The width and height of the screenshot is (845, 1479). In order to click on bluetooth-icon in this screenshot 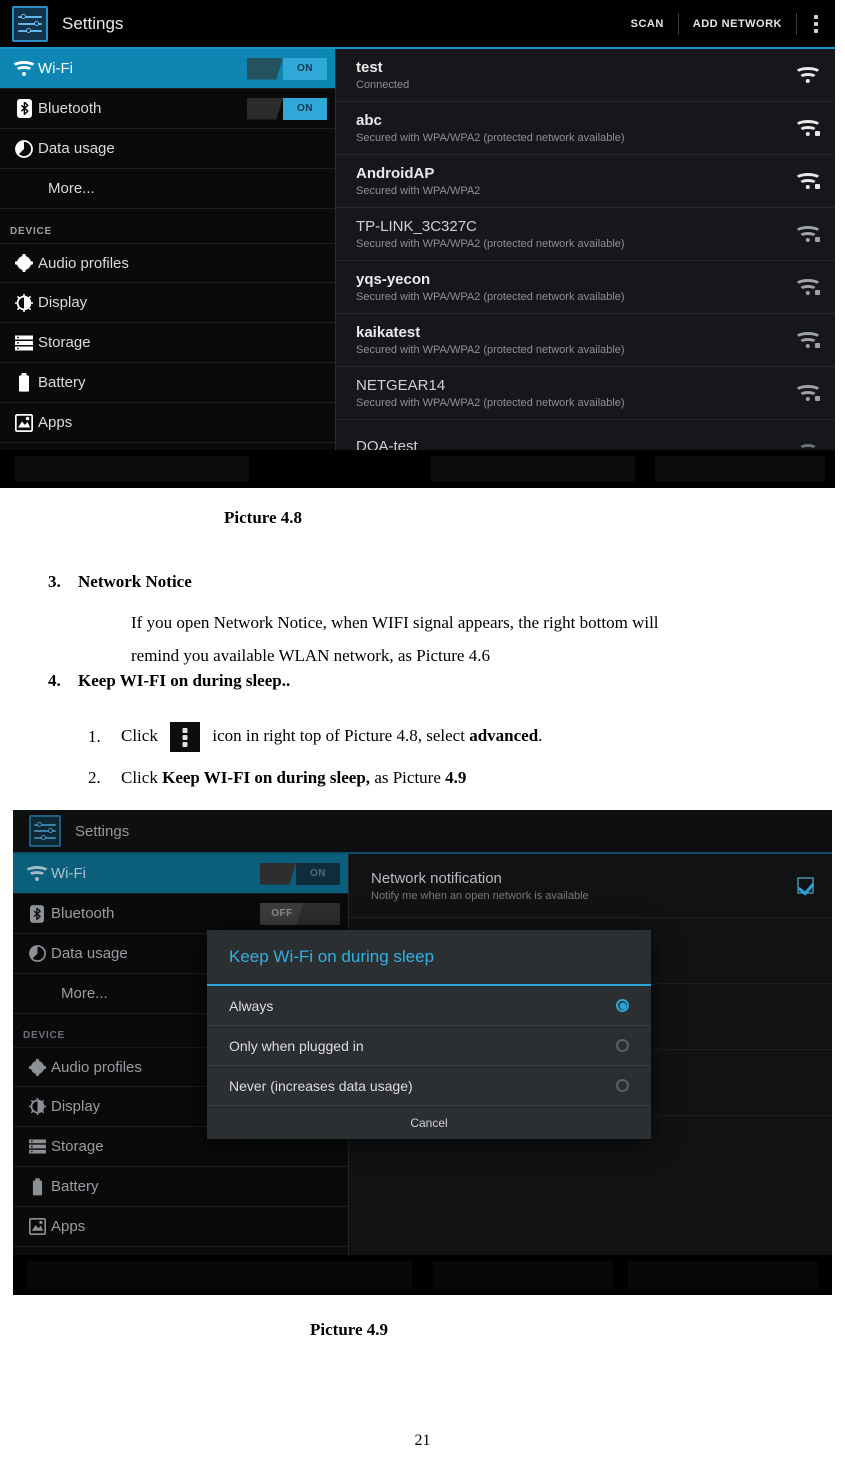, I will do `click(24, 108)`.